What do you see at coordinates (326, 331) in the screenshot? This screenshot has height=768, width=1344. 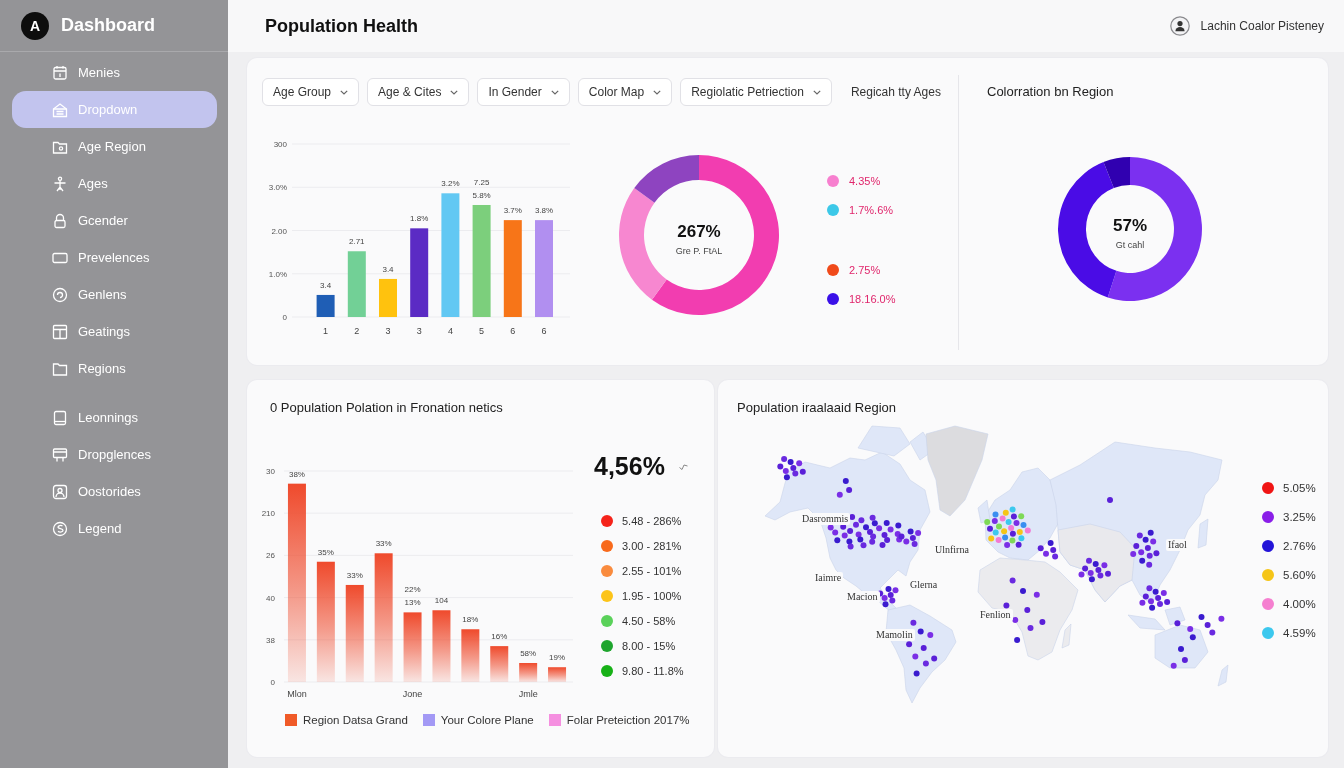 I see `axis-tick-label: 1` at bounding box center [326, 331].